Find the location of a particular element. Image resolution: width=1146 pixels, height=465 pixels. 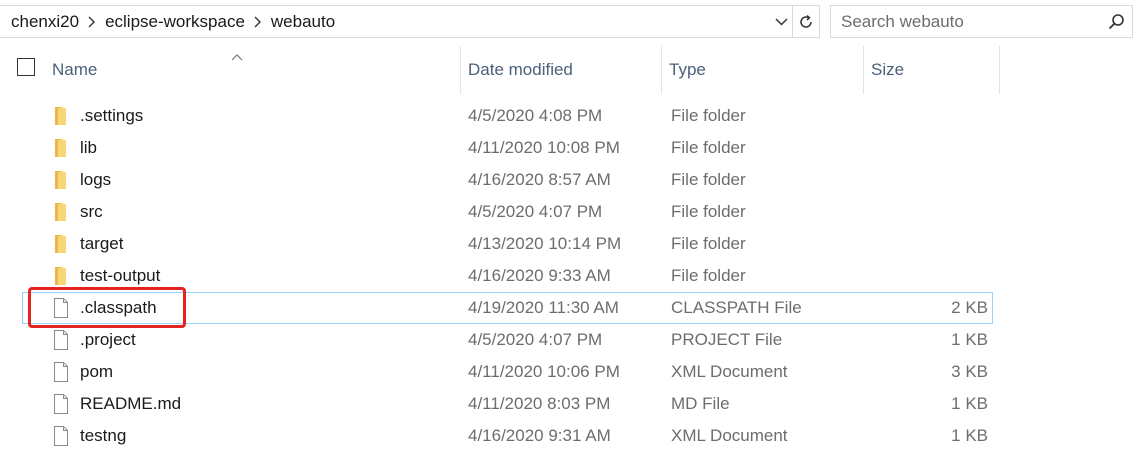

file-row: README.md 4/11/2020 8:03 PM MD File 1 KB is located at coordinates (573, 404).